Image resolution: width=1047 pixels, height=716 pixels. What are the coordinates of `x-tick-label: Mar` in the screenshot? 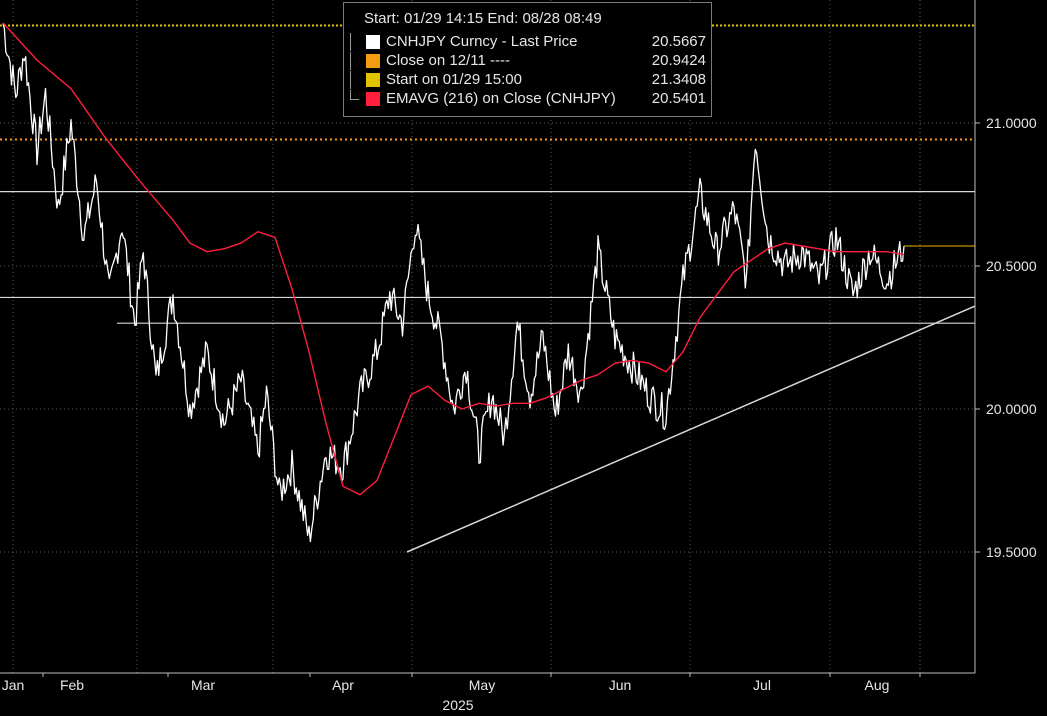 It's located at (203, 685).